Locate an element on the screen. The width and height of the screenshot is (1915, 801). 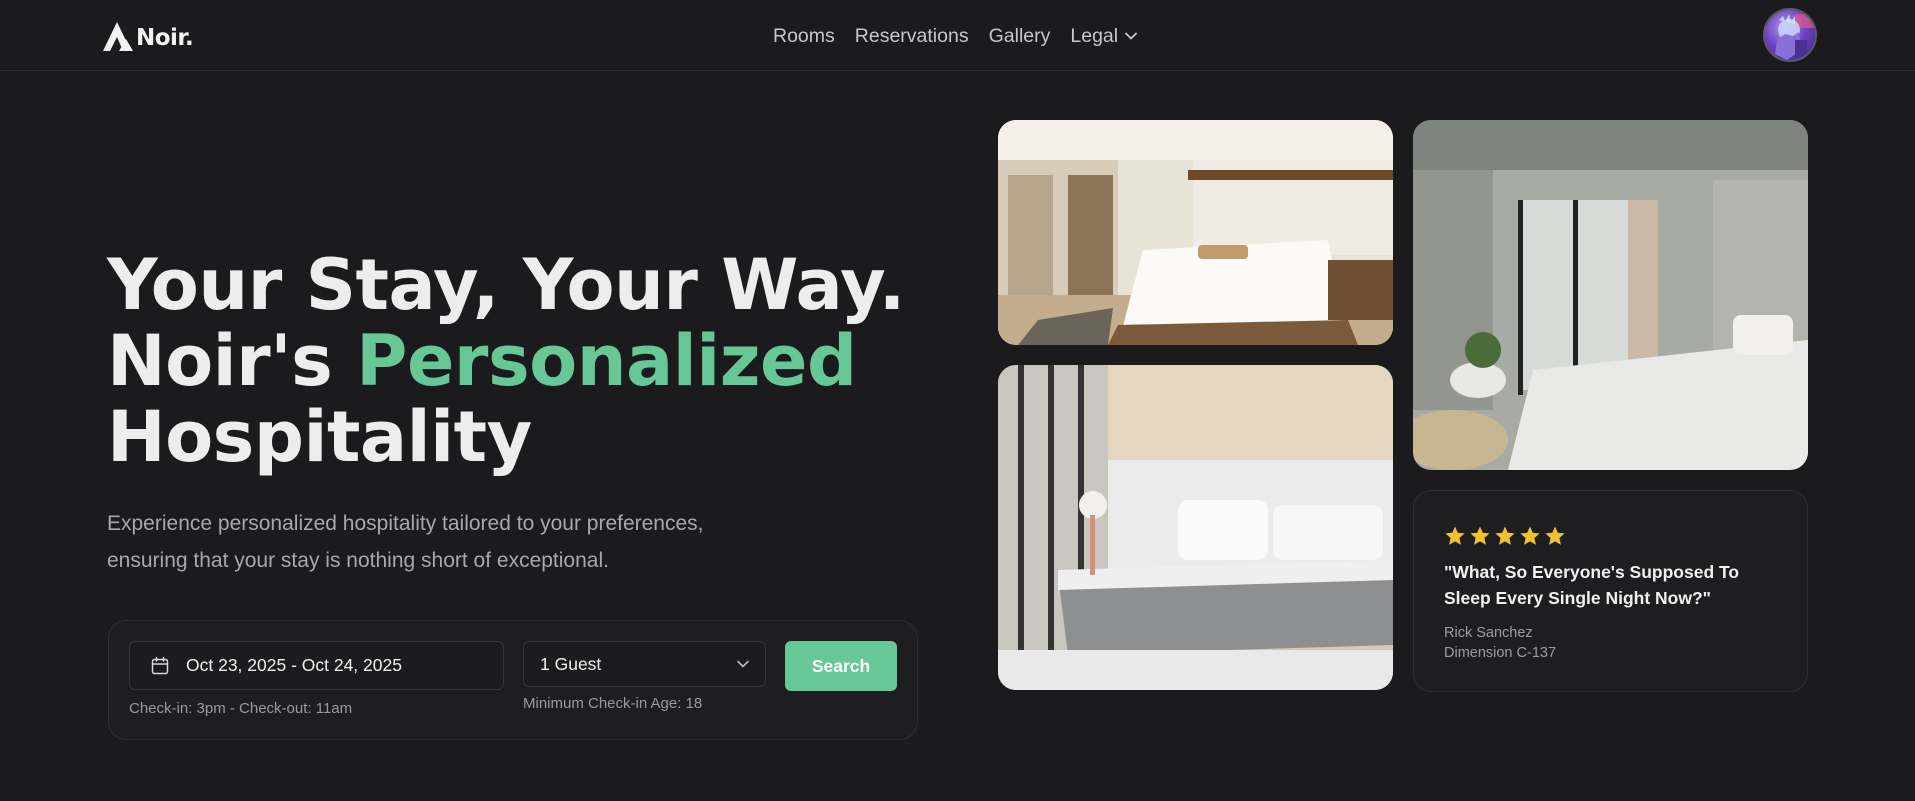
mountain-logo-icon is located at coordinates (118, 36).